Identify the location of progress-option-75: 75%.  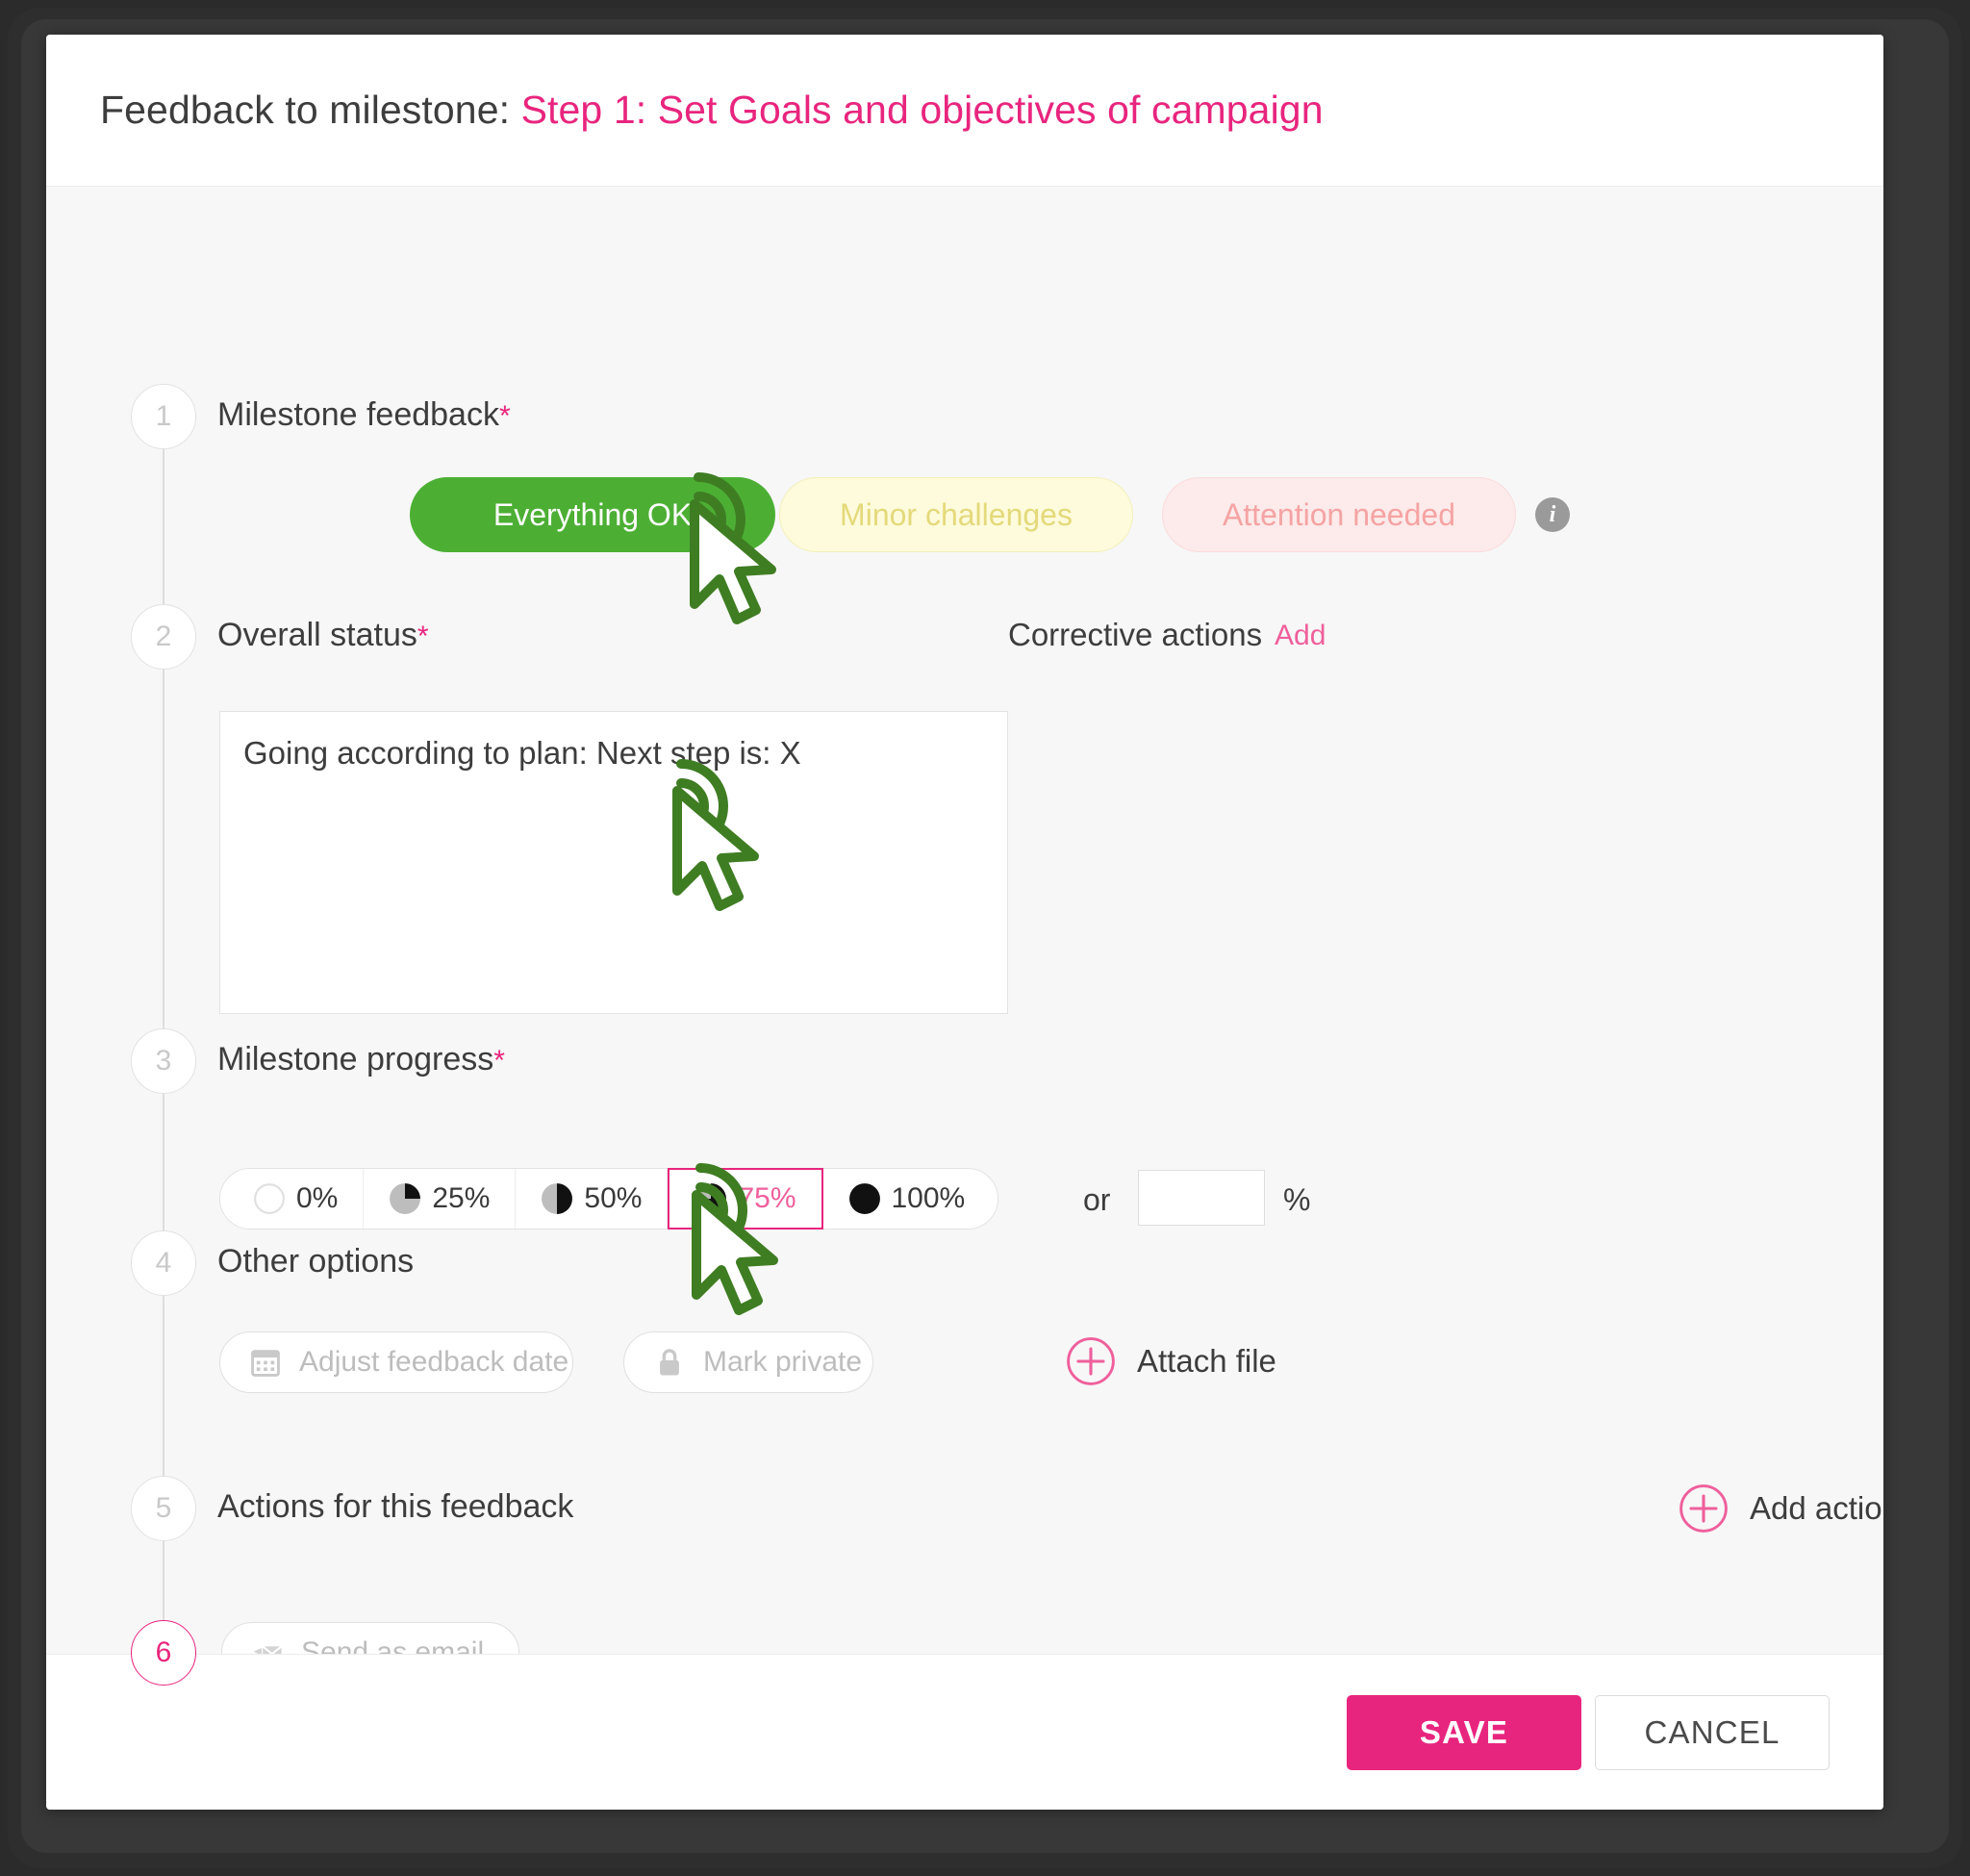
(746, 1199).